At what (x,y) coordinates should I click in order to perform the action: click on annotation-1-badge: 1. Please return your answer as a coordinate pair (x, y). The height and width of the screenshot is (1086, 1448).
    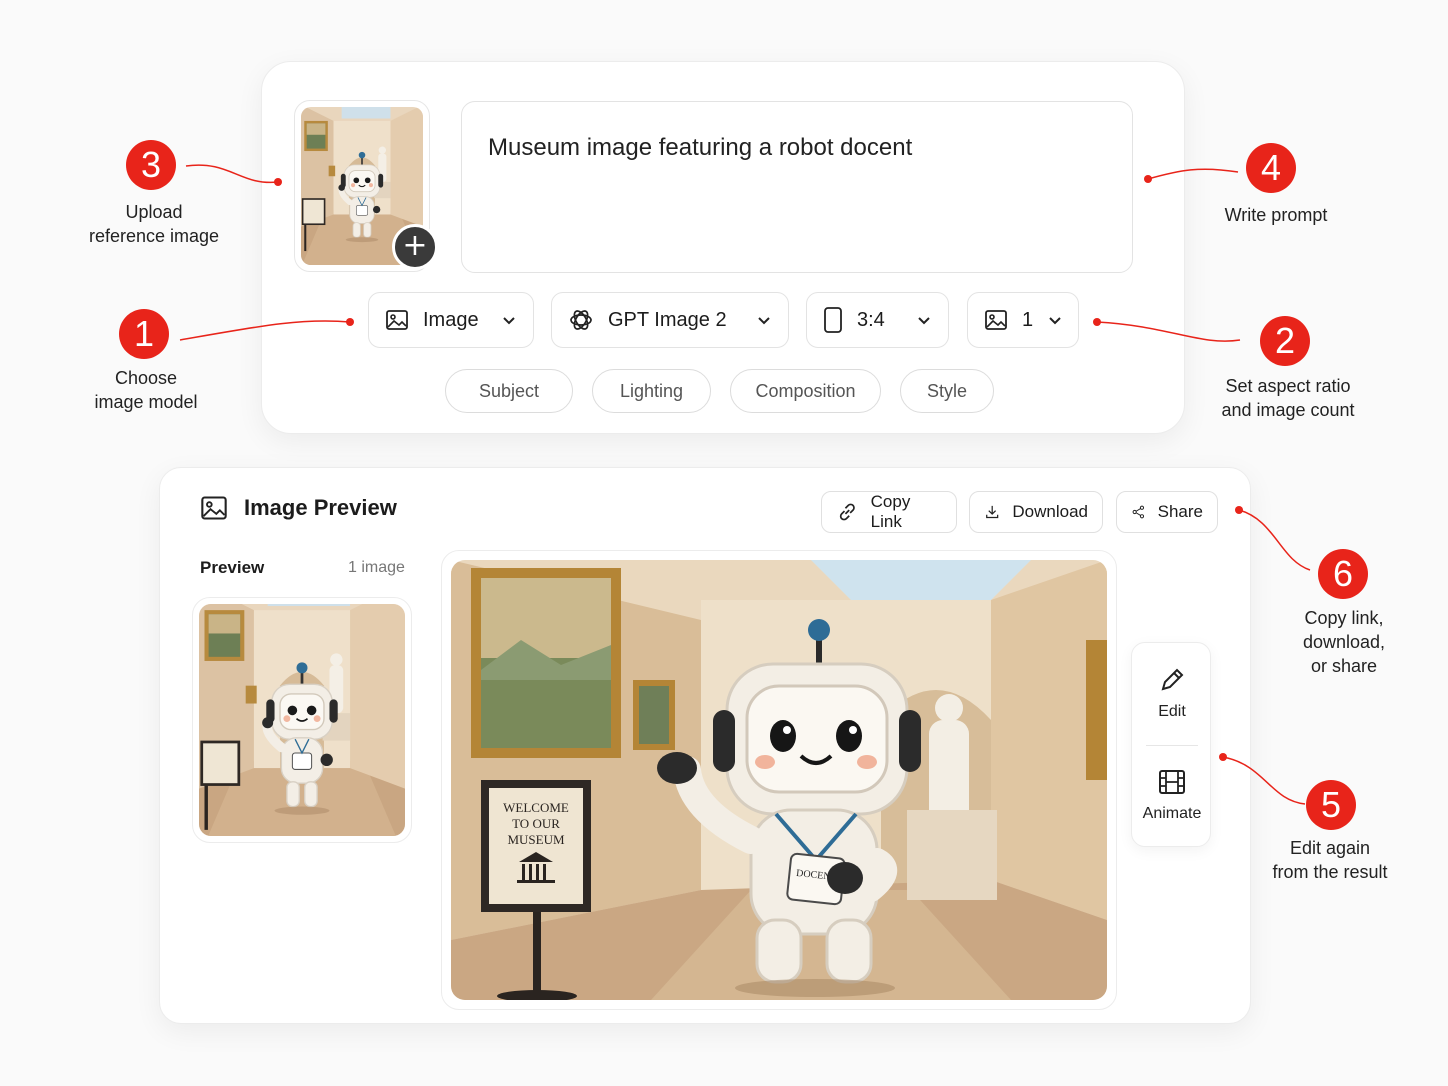
    Looking at the image, I should click on (144, 334).